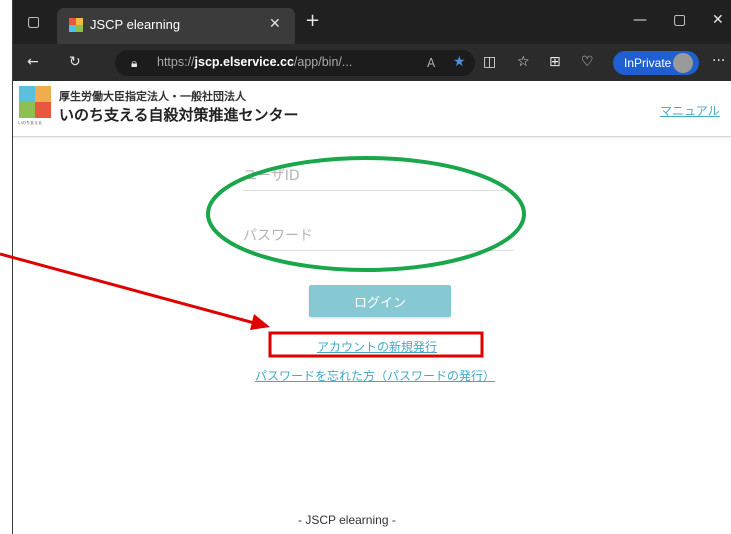 This screenshot has width=731, height=534. Describe the element at coordinates (376, 344) in the screenshot. I see `highlight-box` at that location.